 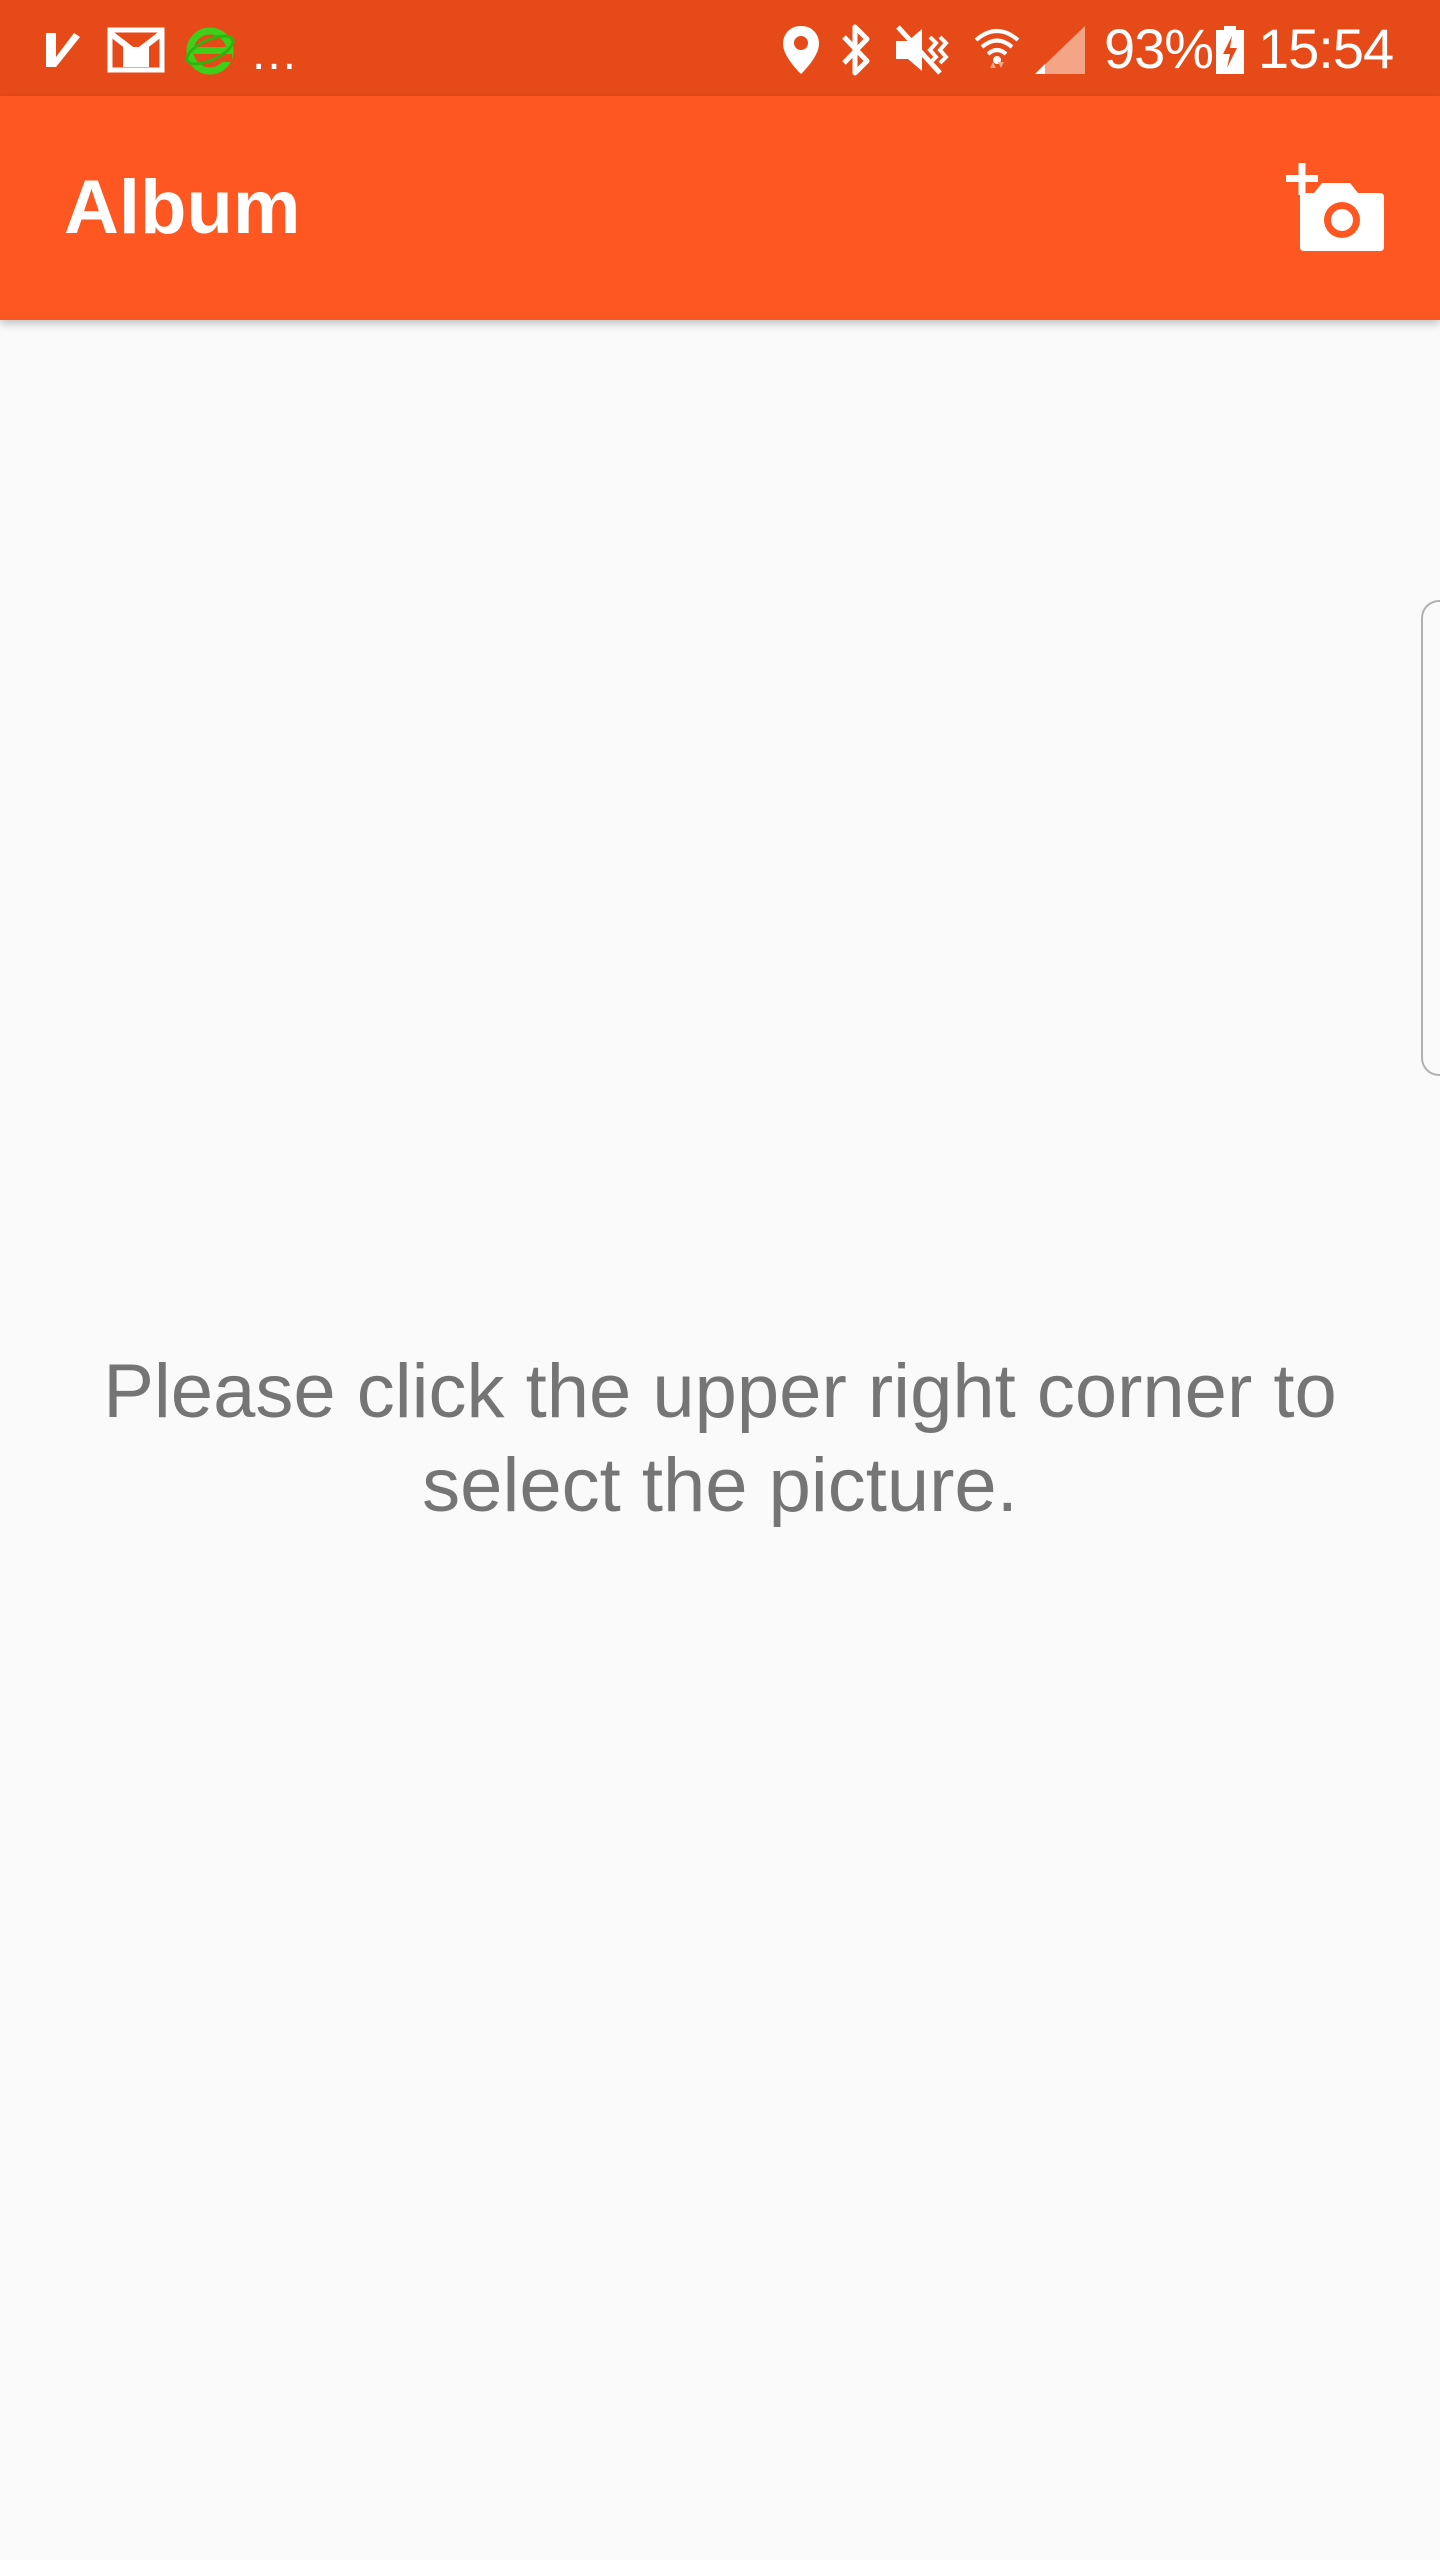 I want to click on vibrate-mute-icon, so click(x=922, y=50).